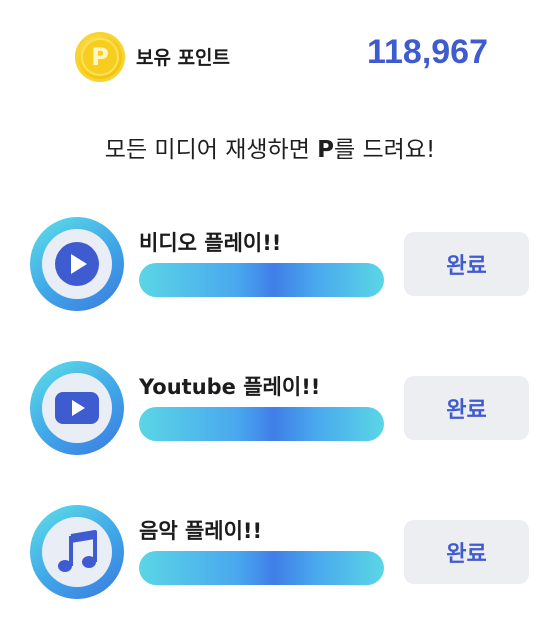  I want to click on play-icon, so click(77, 264).